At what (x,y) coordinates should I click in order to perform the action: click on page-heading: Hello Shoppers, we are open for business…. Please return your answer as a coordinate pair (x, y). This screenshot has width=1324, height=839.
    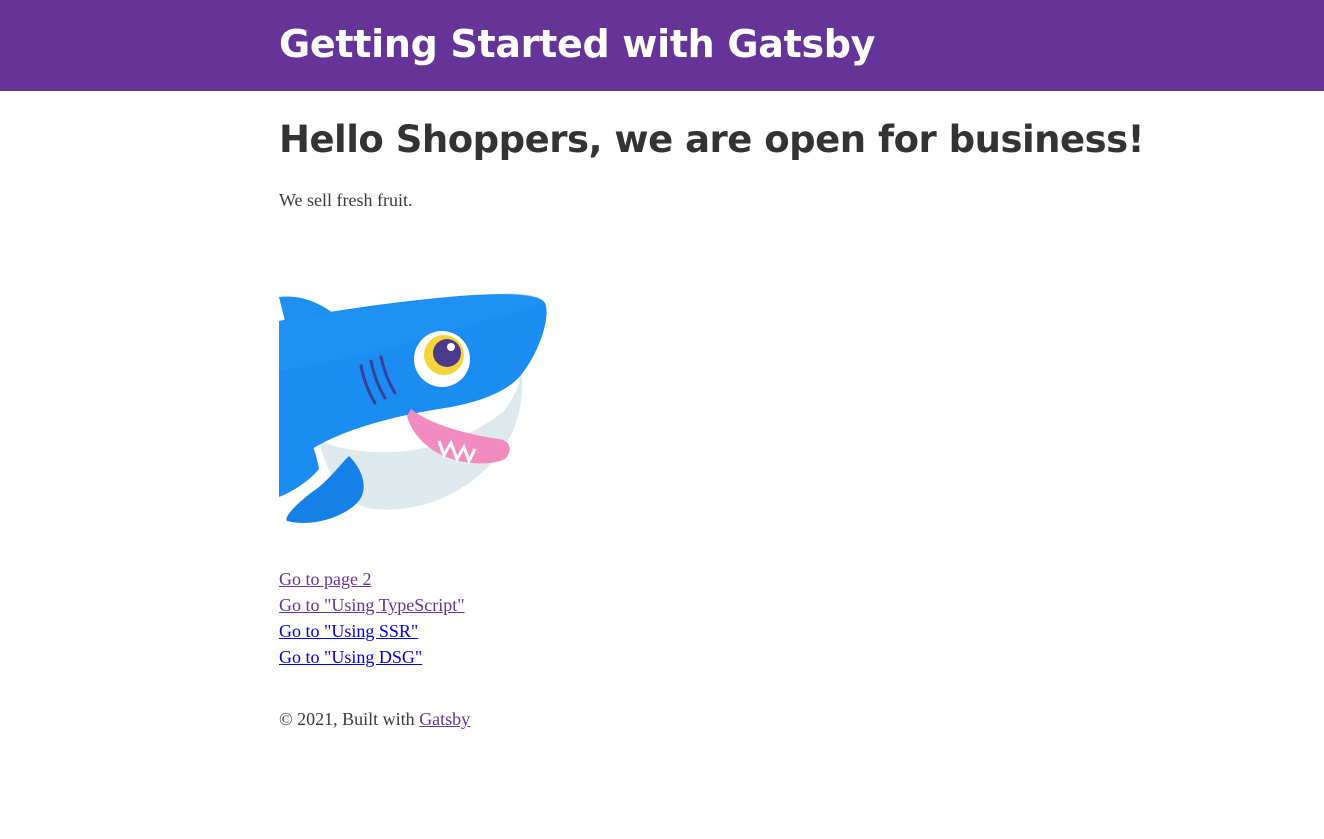
    Looking at the image, I should click on (712, 139).